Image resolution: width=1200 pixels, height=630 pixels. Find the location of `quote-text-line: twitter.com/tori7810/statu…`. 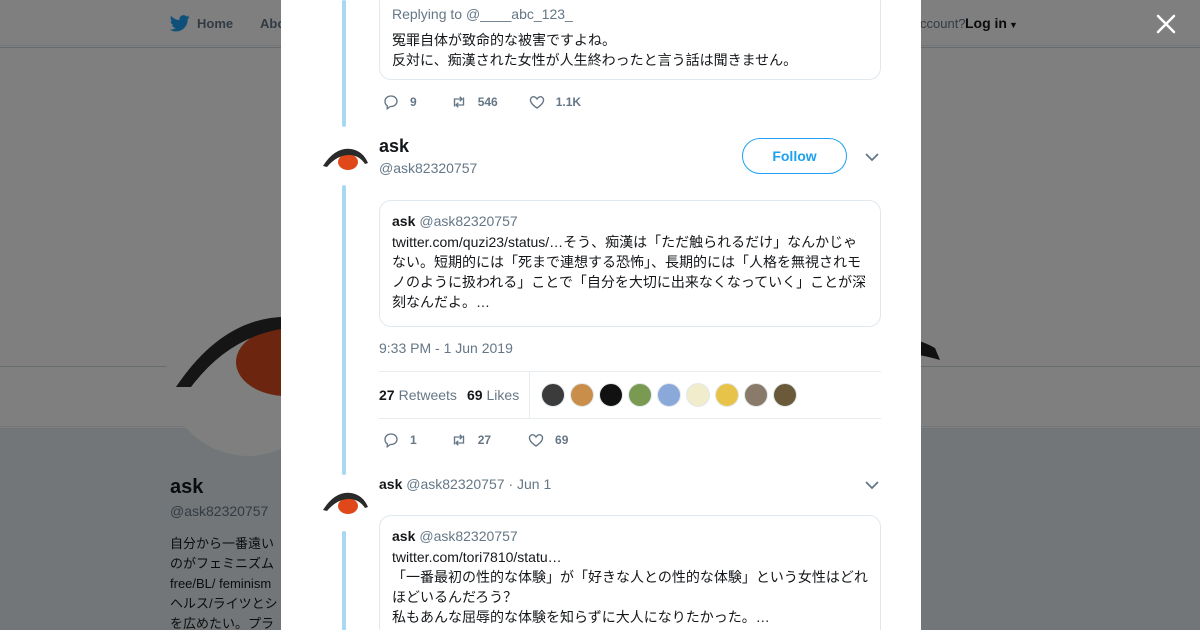

quote-text-line: twitter.com/tori7810/statu… is located at coordinates (477, 557).